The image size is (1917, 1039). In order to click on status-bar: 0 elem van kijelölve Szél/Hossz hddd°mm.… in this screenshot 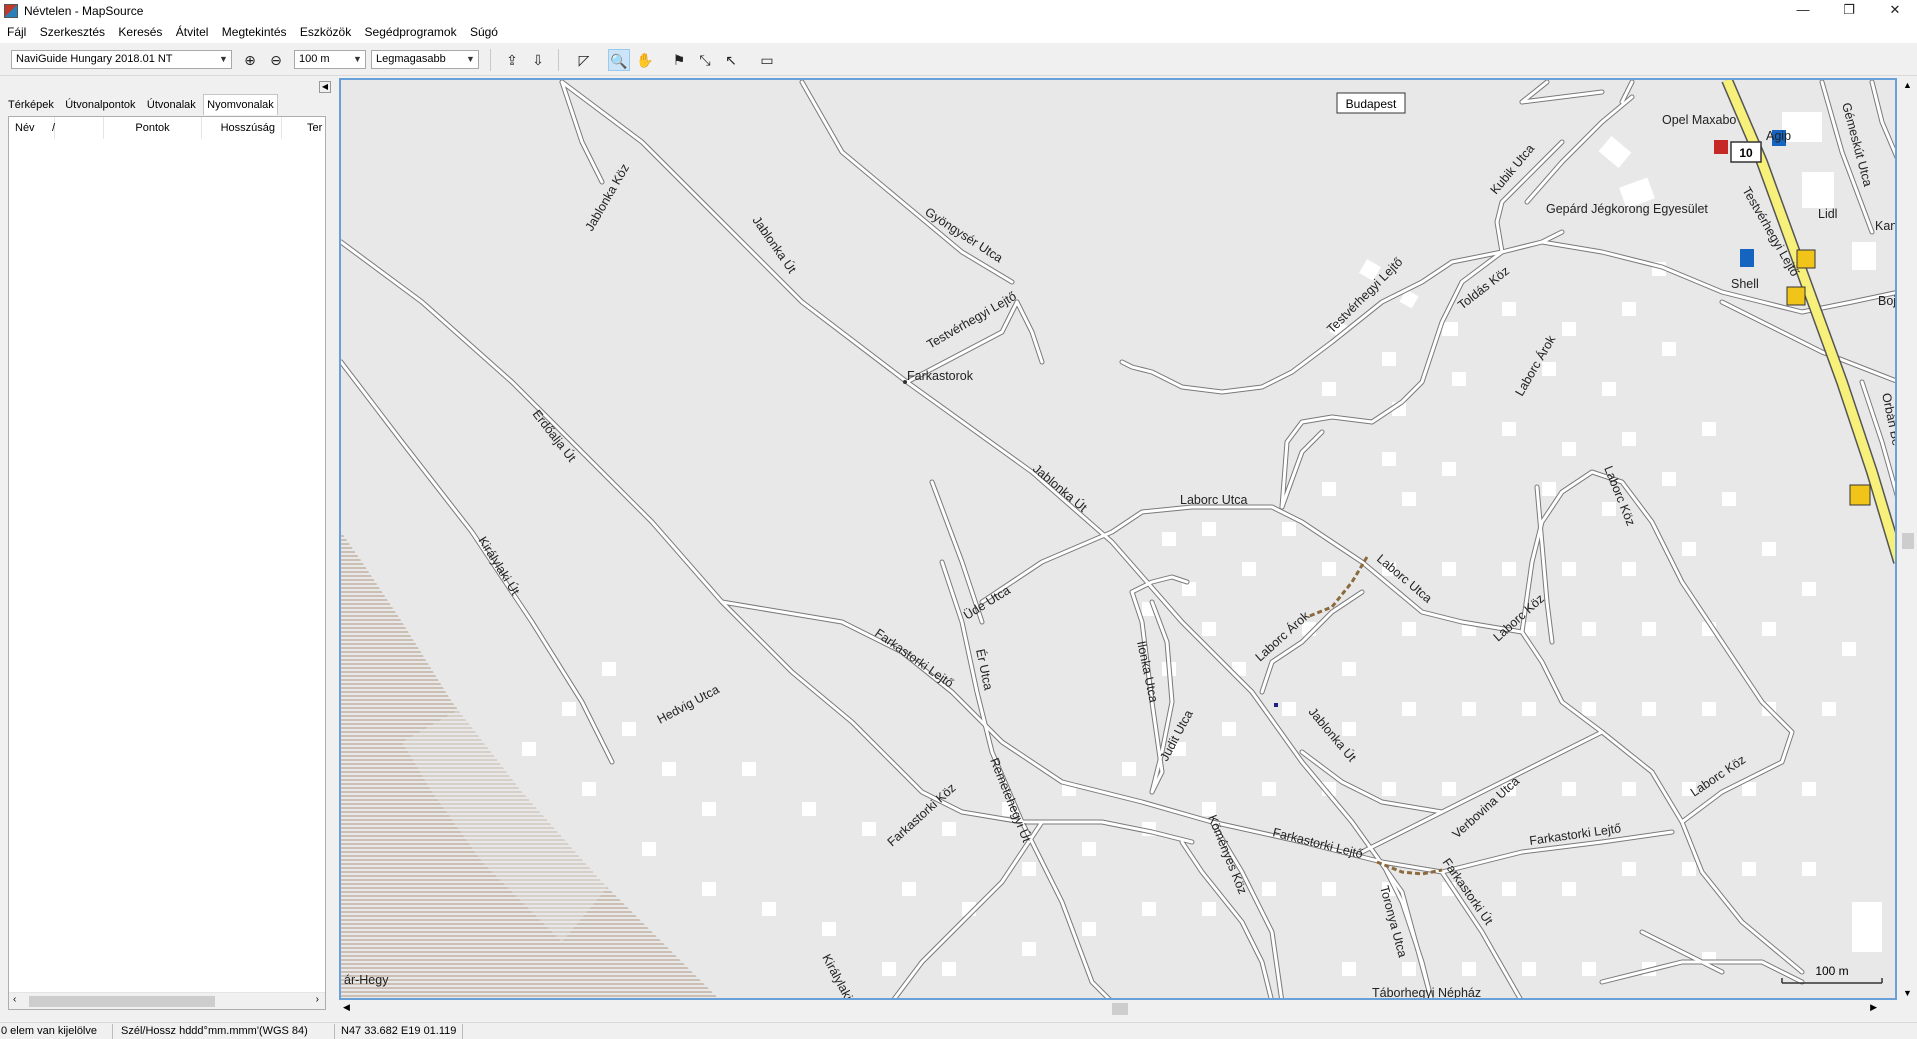, I will do `click(958, 1030)`.